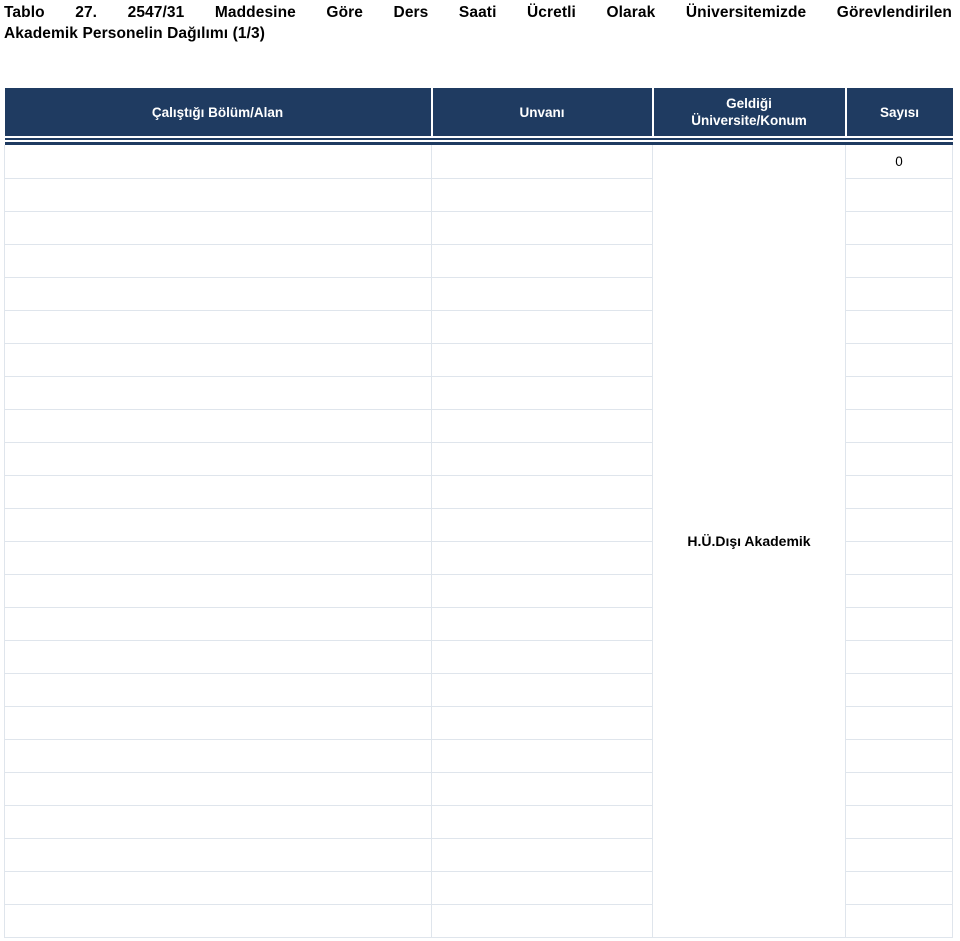 This screenshot has height=941, width=960. I want to click on table-header-rule, so click(478, 140).